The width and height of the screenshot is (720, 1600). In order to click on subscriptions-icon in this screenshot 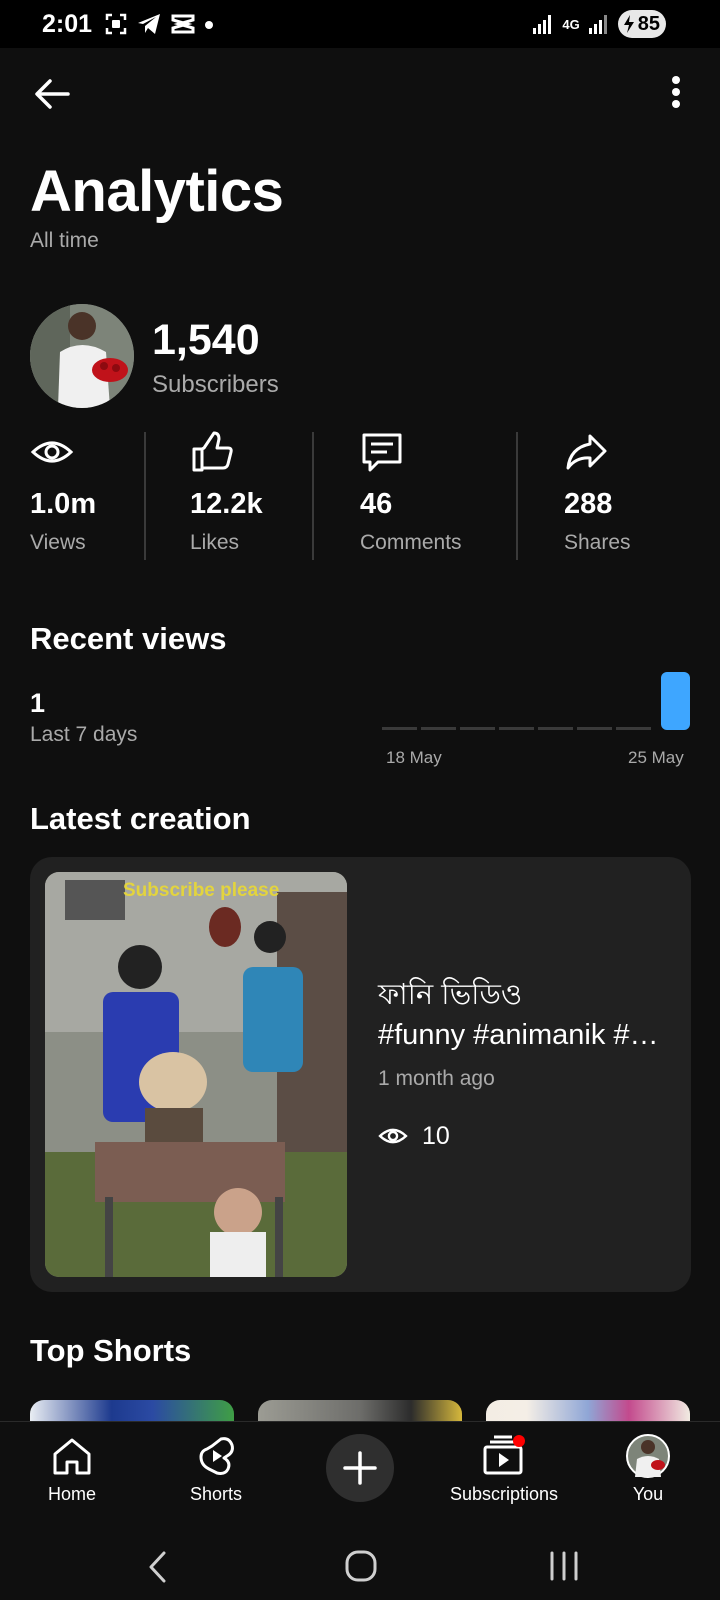, I will do `click(504, 1455)`.